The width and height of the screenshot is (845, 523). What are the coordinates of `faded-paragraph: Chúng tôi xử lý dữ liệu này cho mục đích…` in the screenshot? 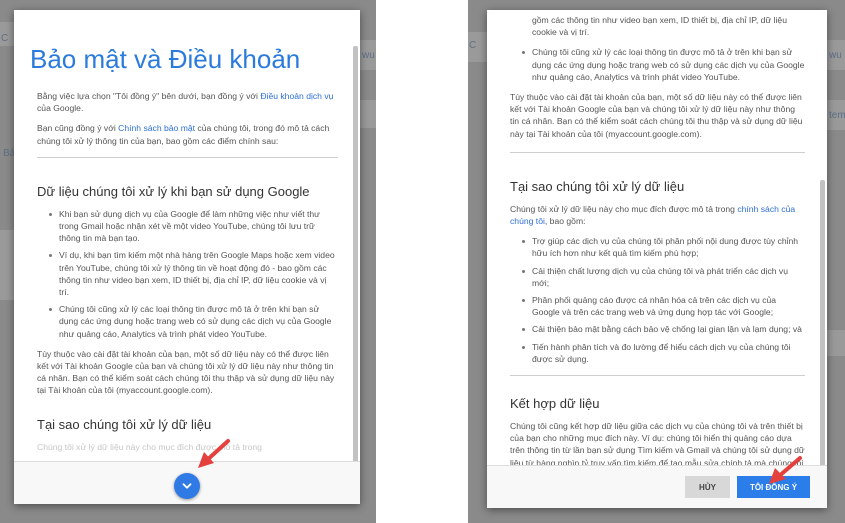 It's located at (149, 446).